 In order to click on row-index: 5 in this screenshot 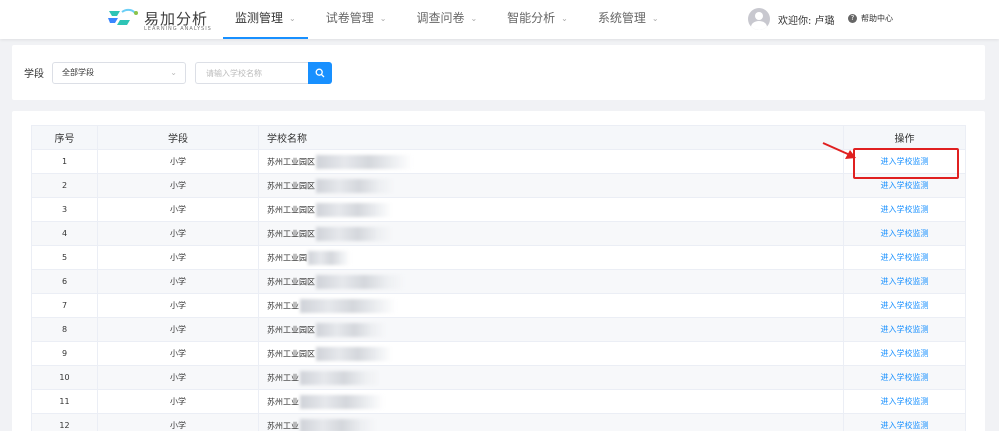, I will do `click(64, 257)`.